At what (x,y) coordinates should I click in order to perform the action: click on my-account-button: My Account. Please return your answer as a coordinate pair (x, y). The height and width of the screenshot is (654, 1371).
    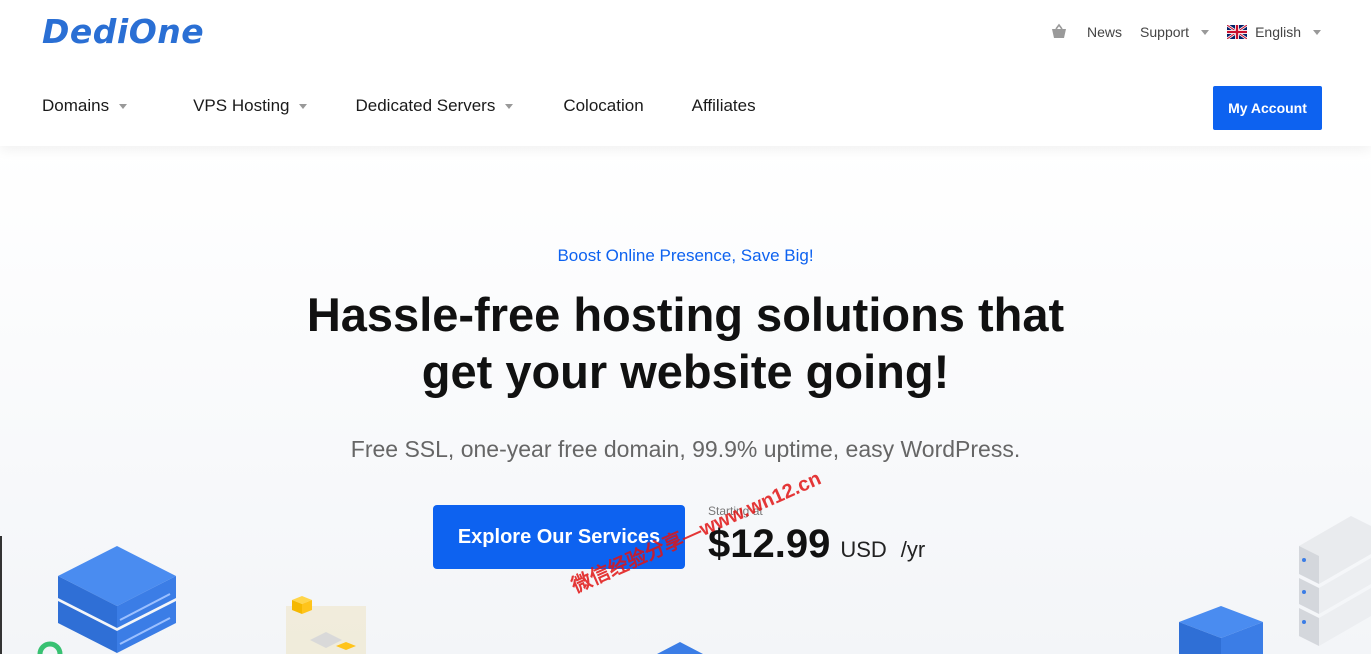
    Looking at the image, I should click on (1267, 108).